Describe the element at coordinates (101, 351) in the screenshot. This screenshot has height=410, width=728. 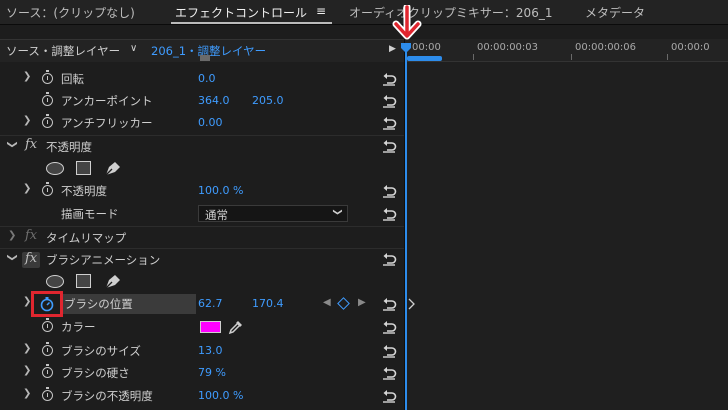
I see `property-label: ブラシのサイズ` at that location.